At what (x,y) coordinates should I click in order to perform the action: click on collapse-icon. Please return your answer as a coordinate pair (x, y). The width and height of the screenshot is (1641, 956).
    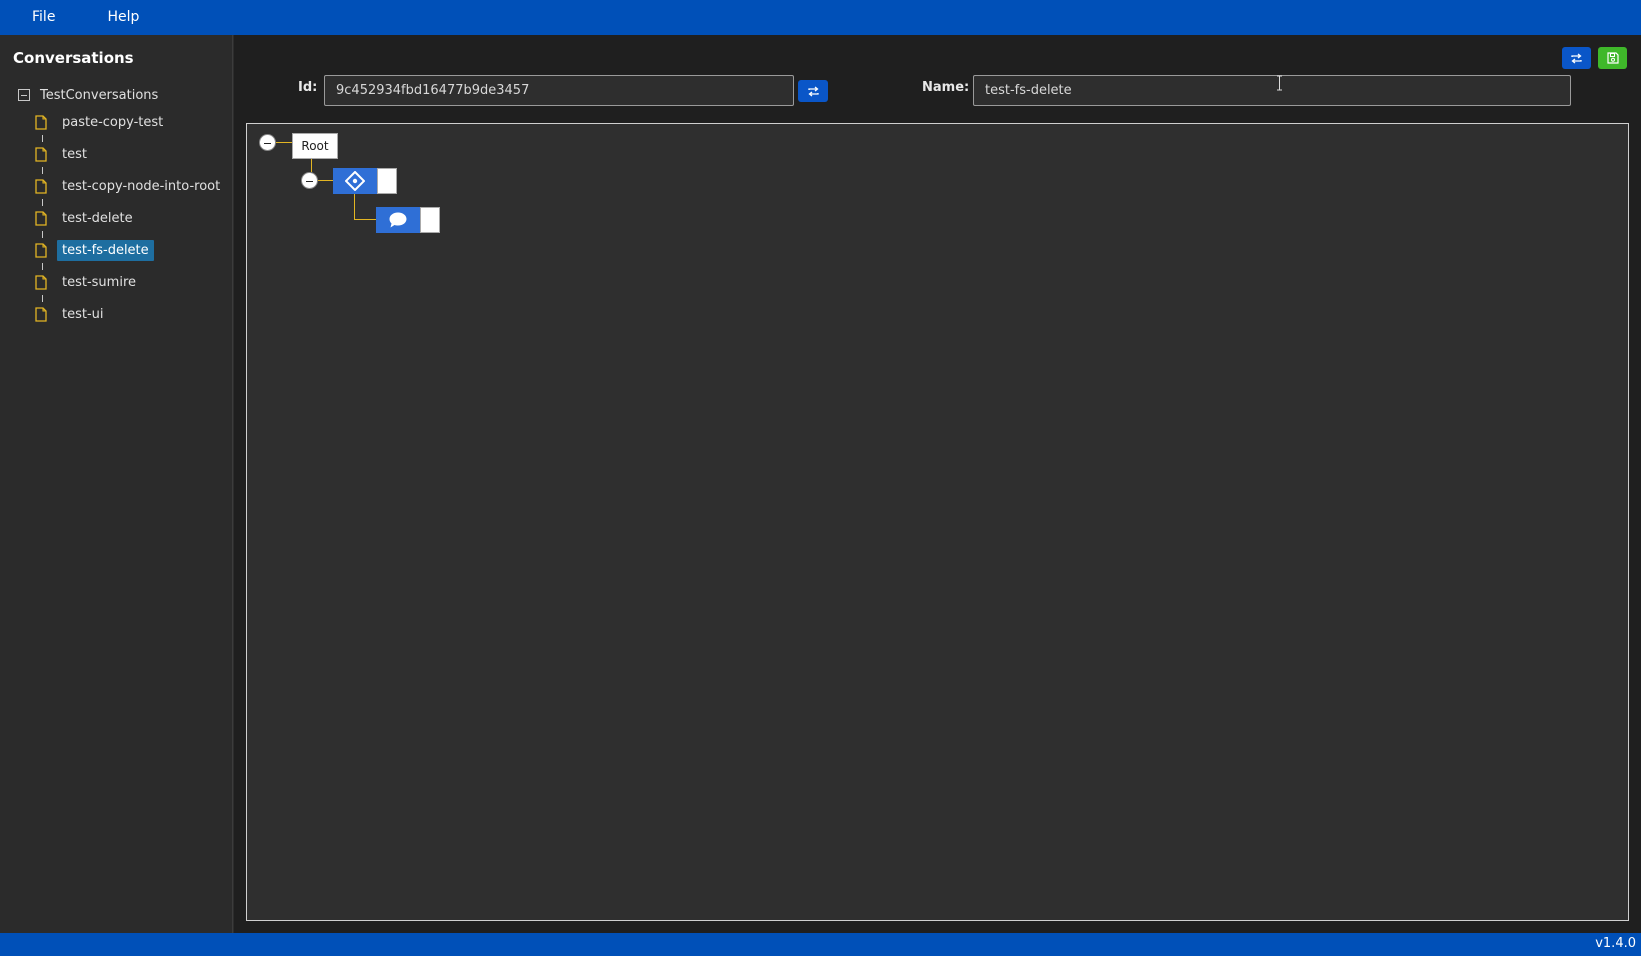
    Looking at the image, I should click on (24, 95).